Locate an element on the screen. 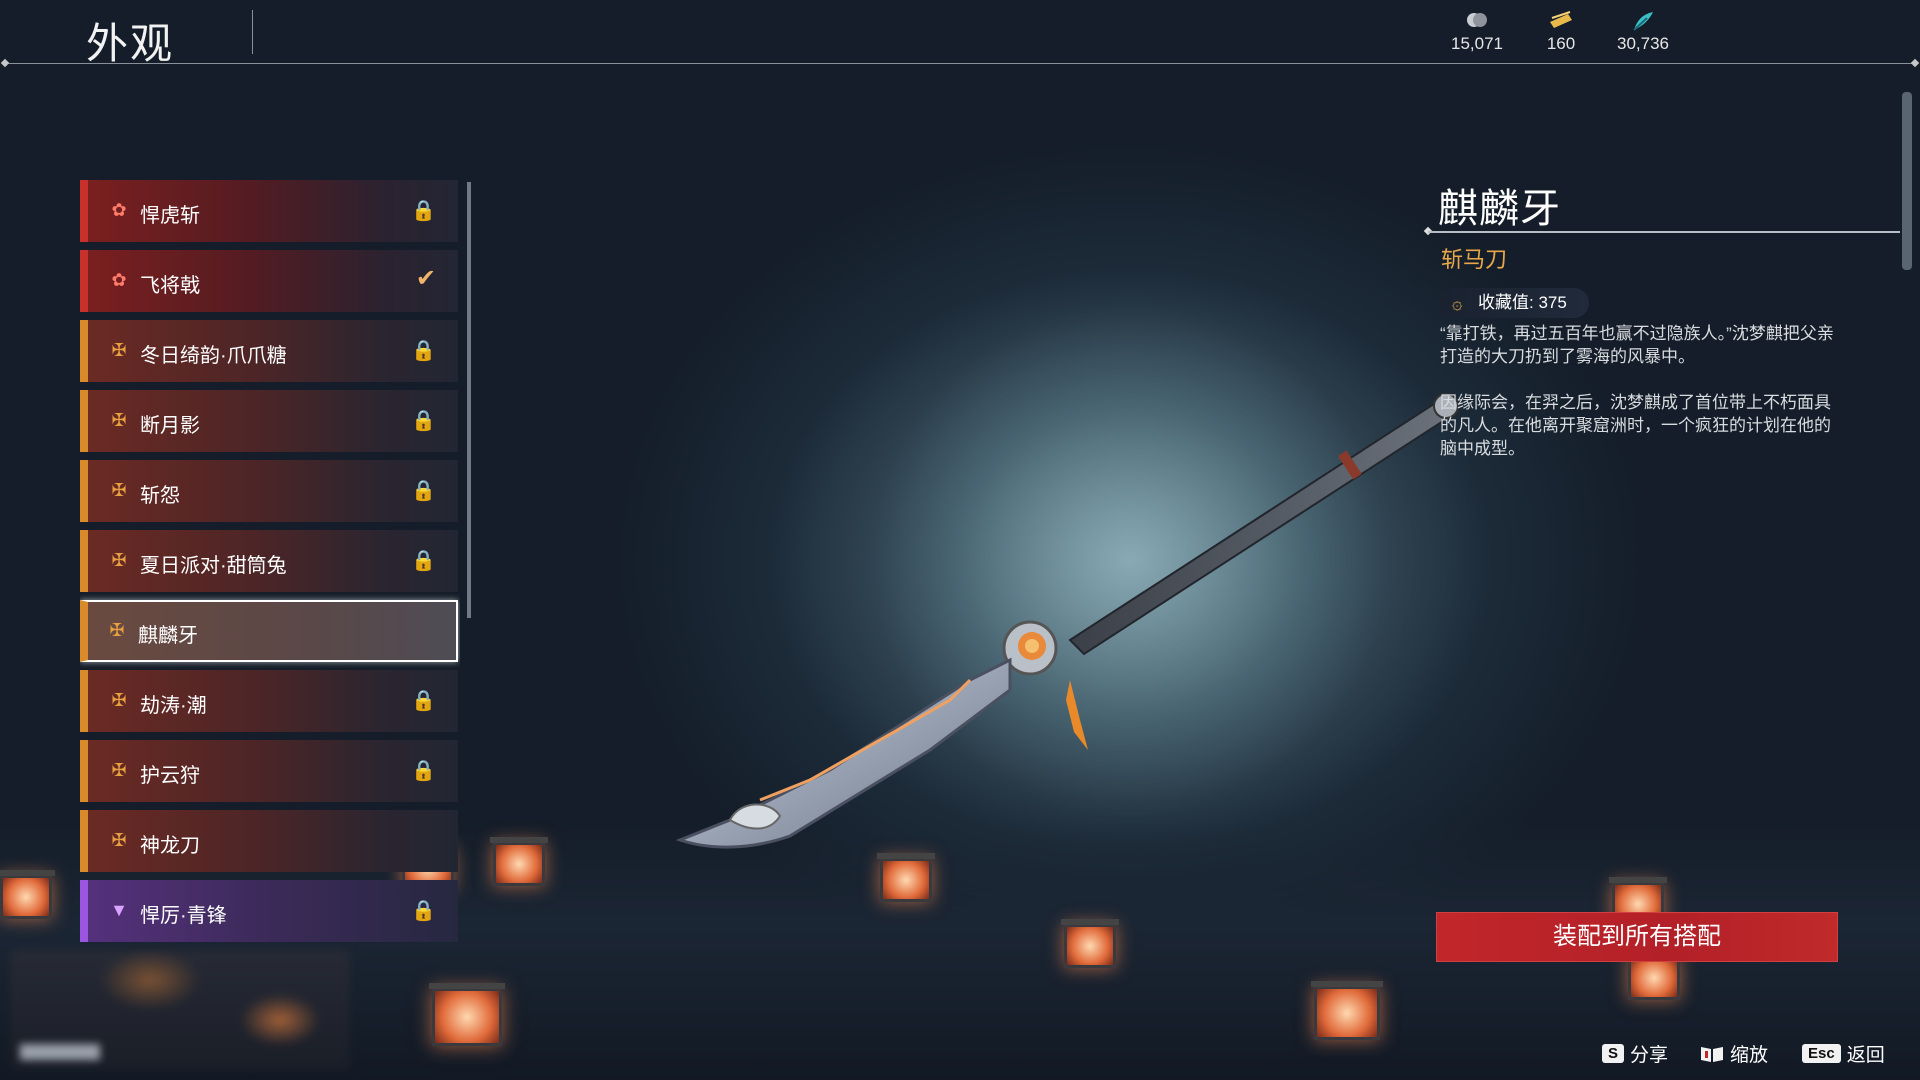 This screenshot has width=1920, height=1080. key-s: S is located at coordinates (1613, 1053).